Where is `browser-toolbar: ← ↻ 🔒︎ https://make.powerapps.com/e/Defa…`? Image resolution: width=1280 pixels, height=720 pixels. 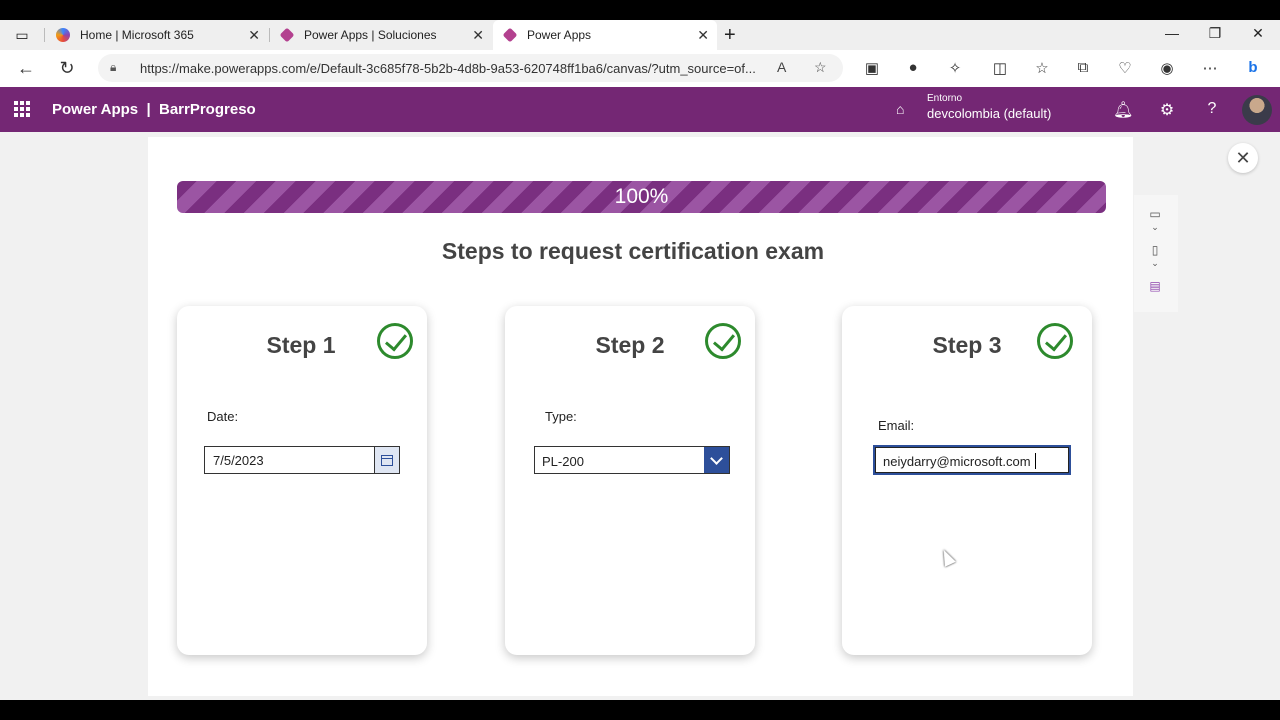 browser-toolbar: ← ↻ 🔒︎ https://make.powerapps.com/e/Defa… is located at coordinates (640, 68).